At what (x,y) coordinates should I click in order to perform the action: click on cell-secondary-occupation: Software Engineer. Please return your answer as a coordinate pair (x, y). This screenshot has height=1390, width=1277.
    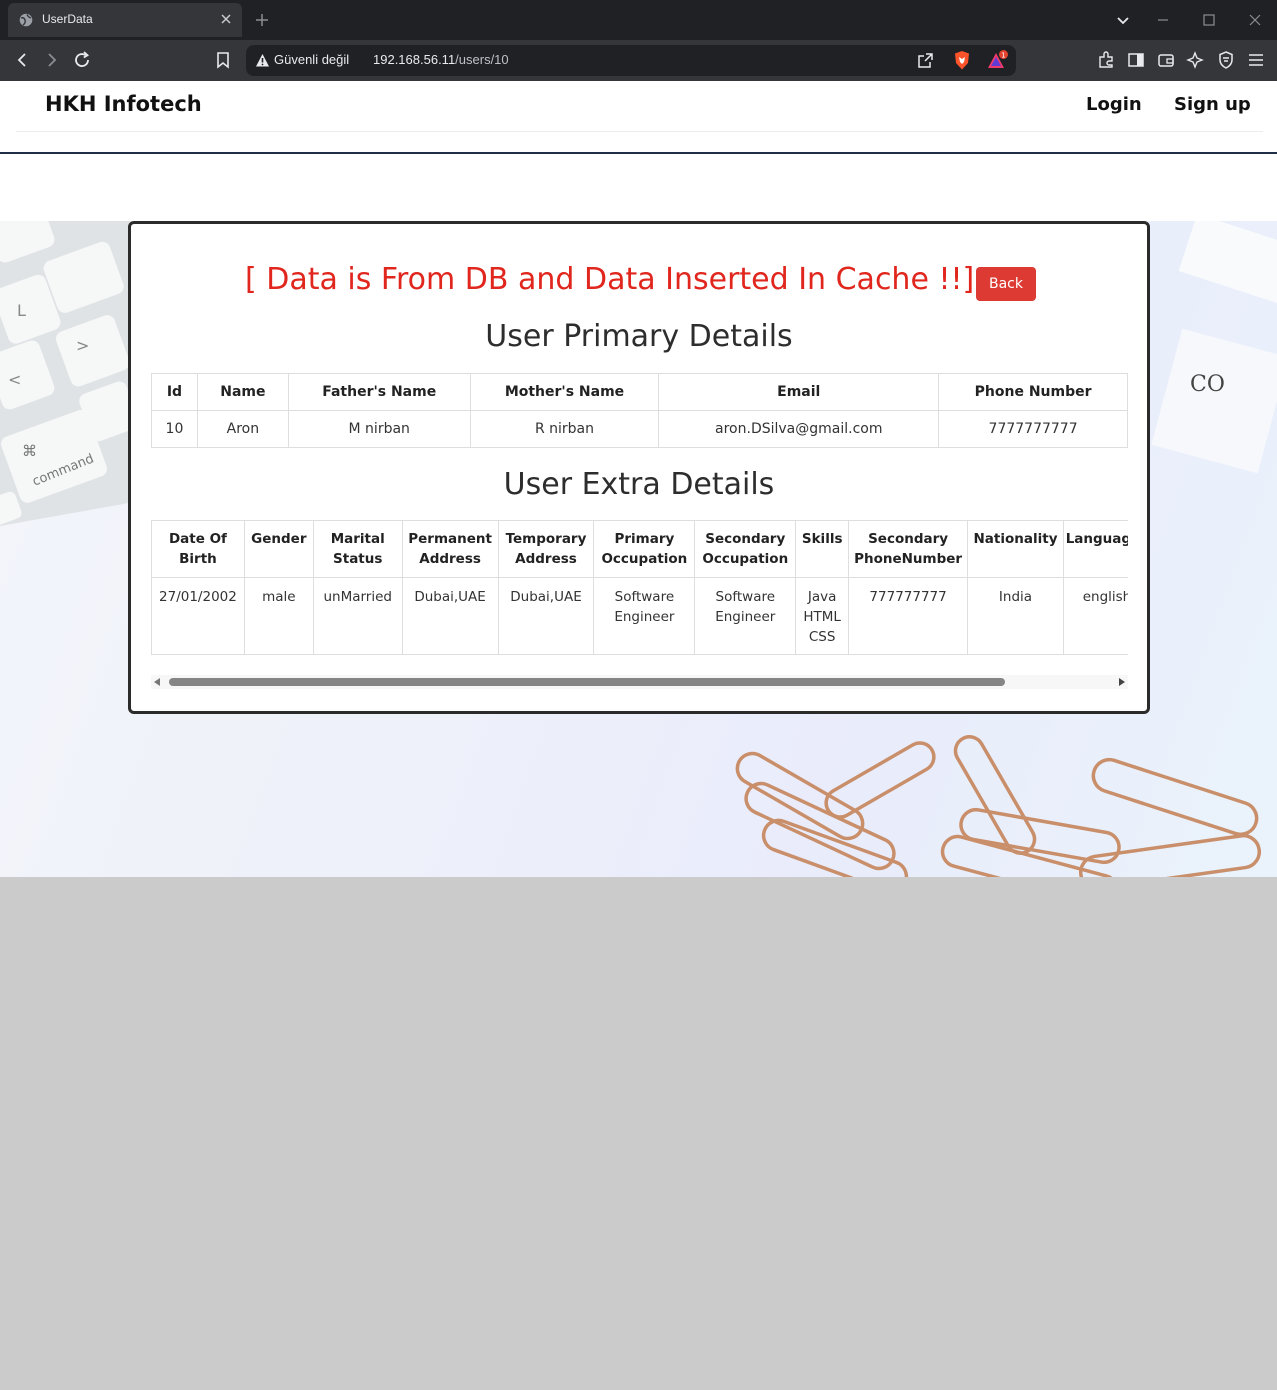
    Looking at the image, I should click on (745, 616).